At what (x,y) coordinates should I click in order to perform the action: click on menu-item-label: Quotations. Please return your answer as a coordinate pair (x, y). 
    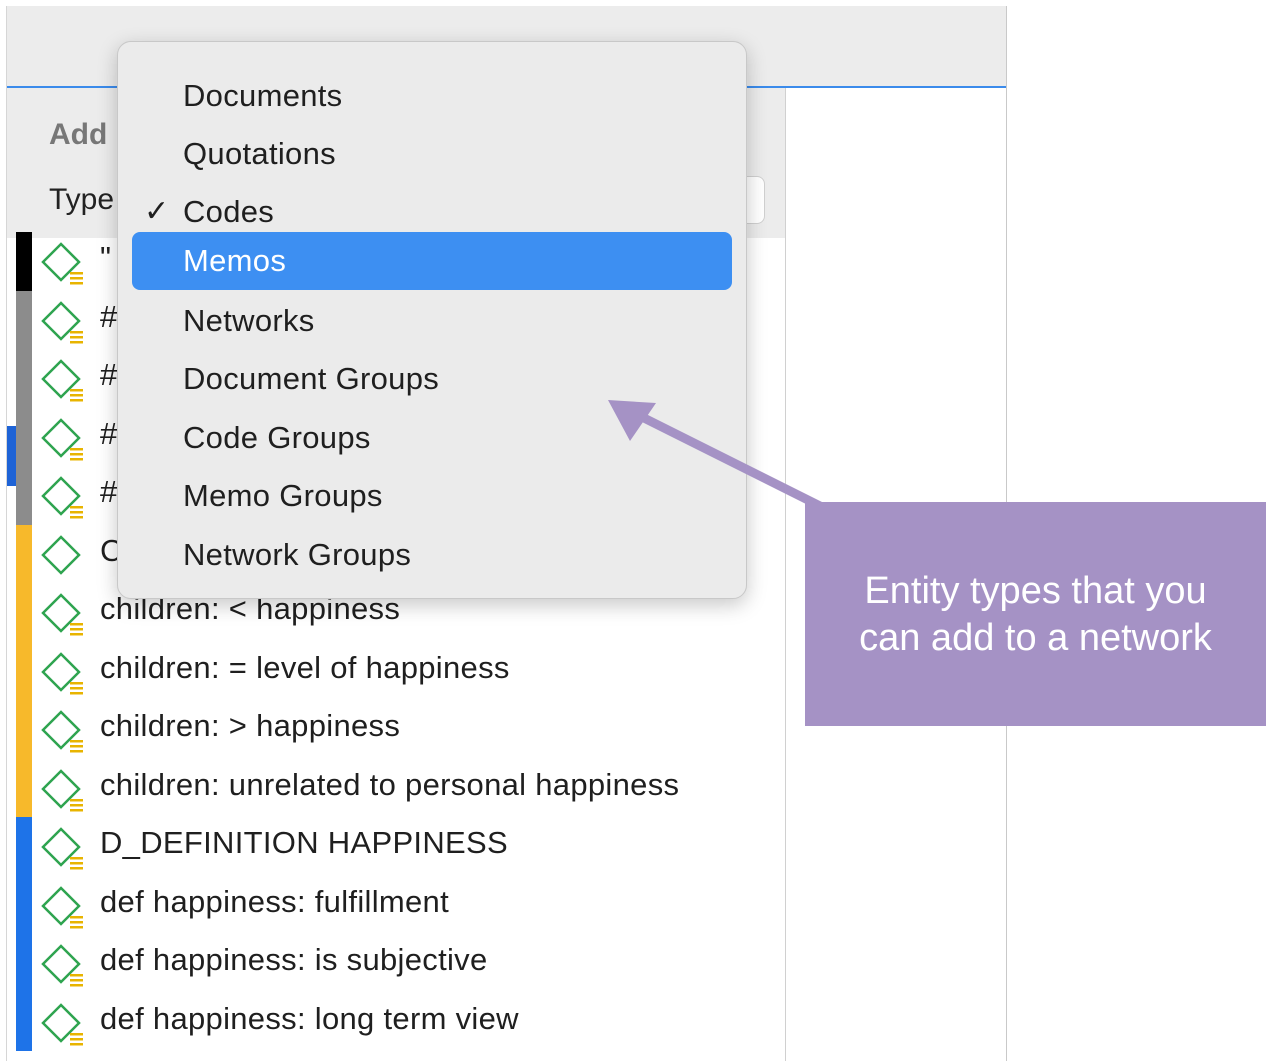
    Looking at the image, I should click on (259, 153).